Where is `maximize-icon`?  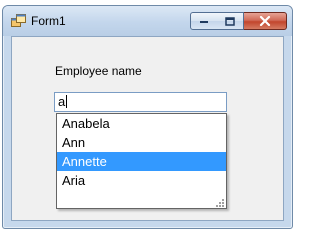
maximize-icon is located at coordinates (230, 21).